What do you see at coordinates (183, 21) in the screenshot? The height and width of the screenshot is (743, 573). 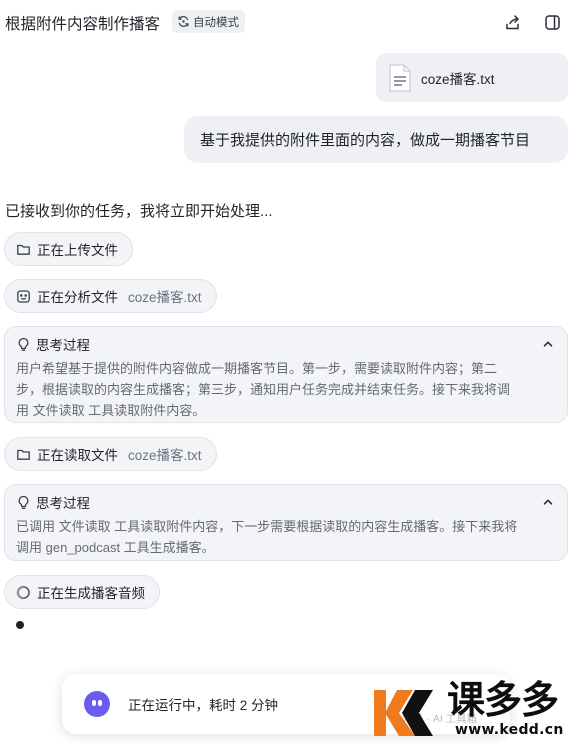 I see `auto-mode-icon` at bounding box center [183, 21].